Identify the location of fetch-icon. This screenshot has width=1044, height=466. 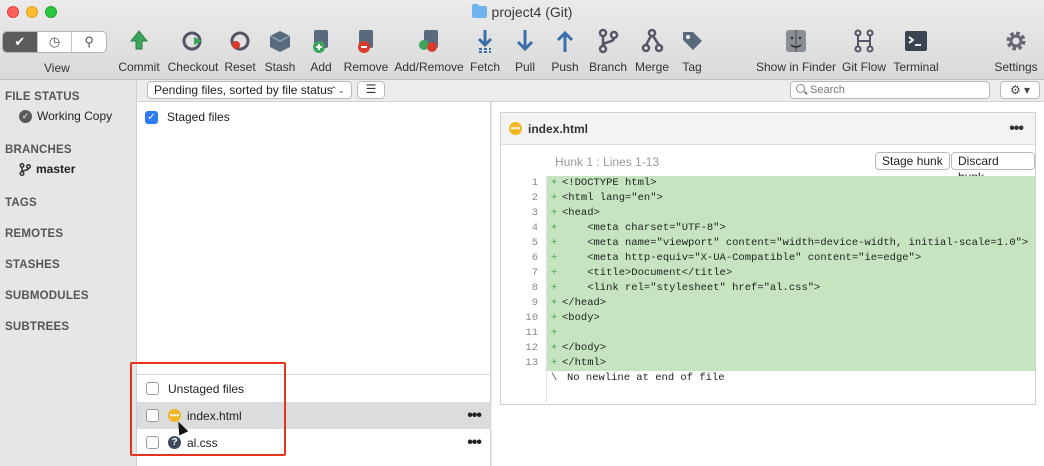
(485, 41).